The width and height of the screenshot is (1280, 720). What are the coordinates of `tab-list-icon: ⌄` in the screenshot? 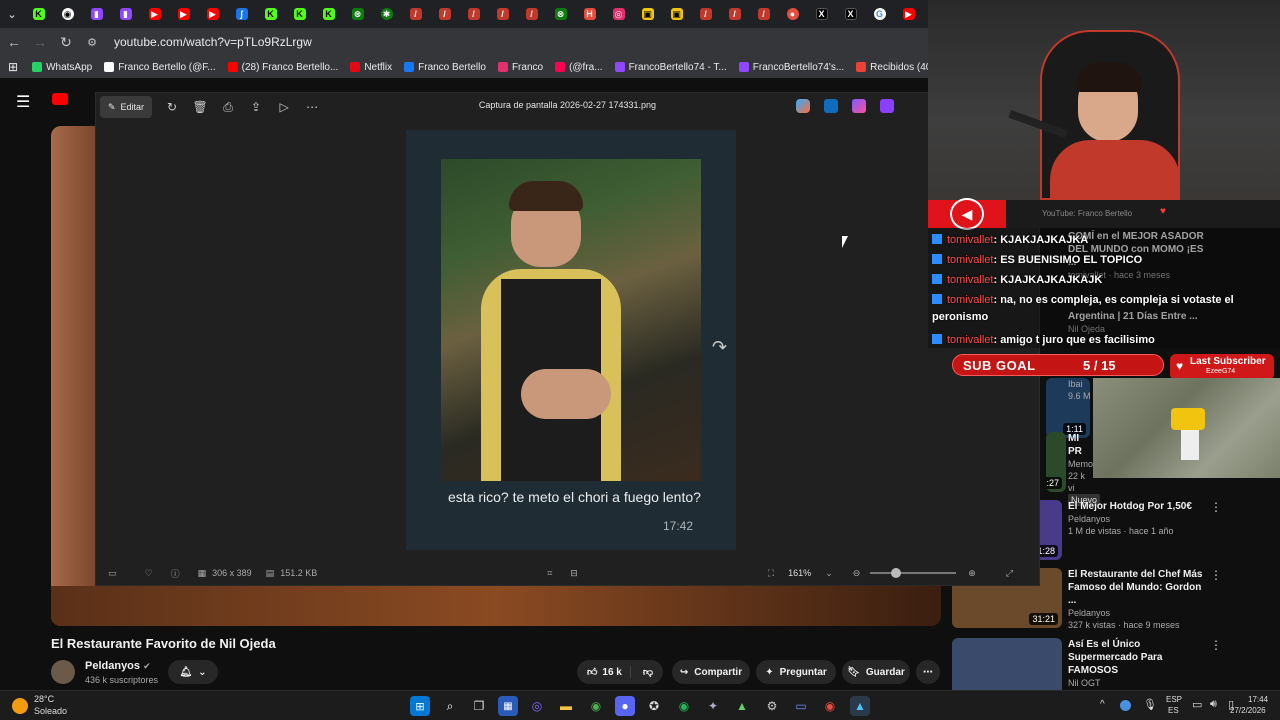 It's located at (12, 14).